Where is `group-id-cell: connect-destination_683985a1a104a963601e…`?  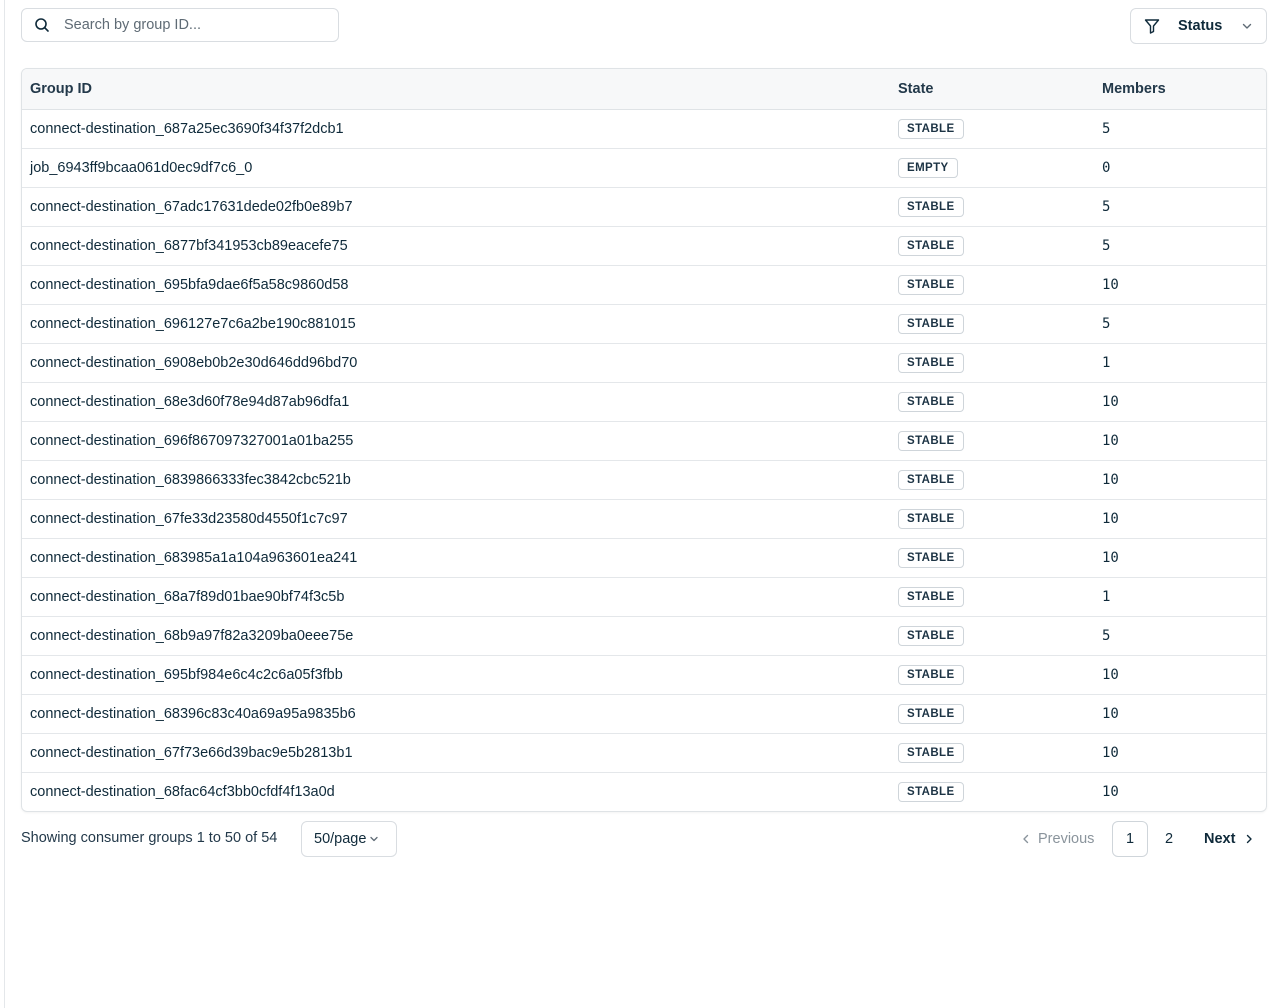 group-id-cell: connect-destination_683985a1a104a963601e… is located at coordinates (456, 557).